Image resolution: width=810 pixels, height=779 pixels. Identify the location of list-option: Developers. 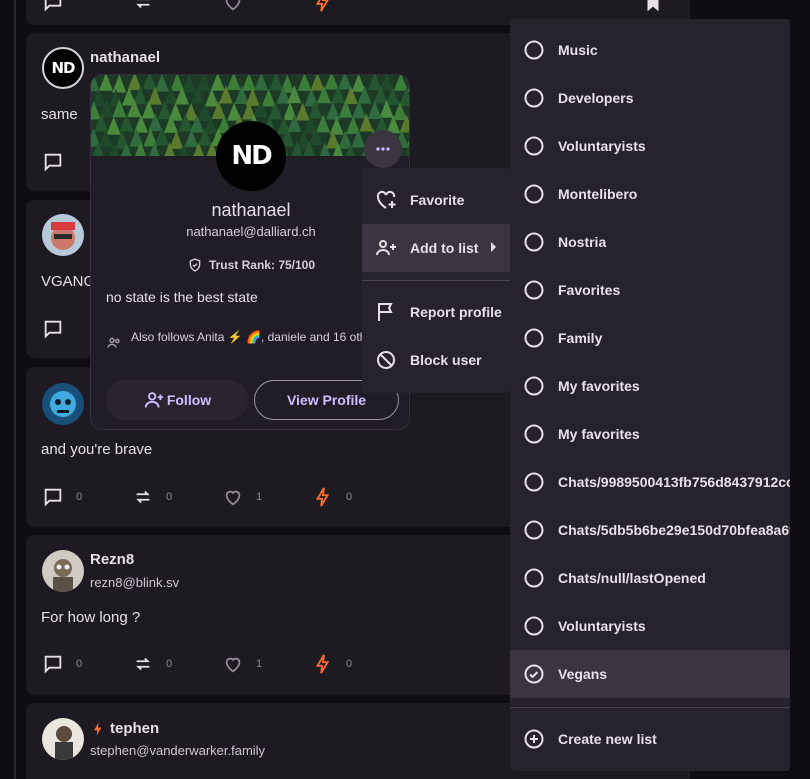
(650, 98).